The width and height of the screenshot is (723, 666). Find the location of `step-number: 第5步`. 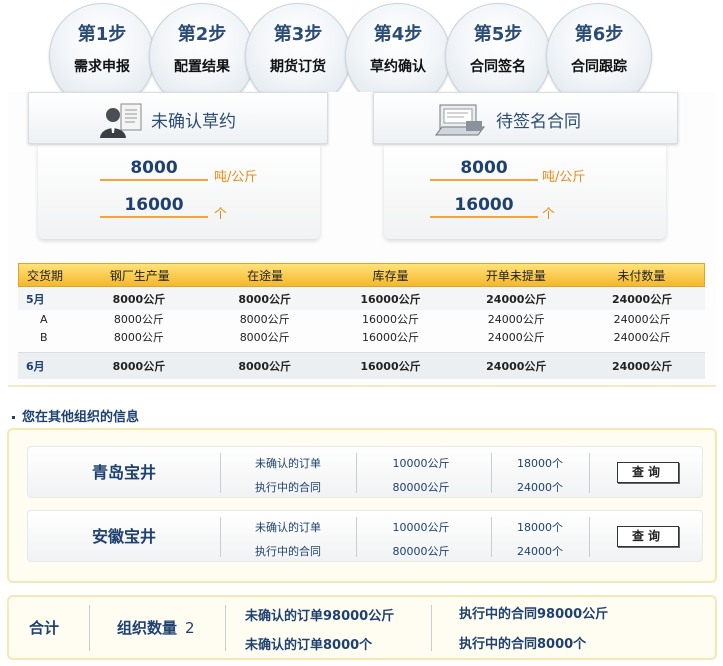

step-number: 第5步 is located at coordinates (498, 34).